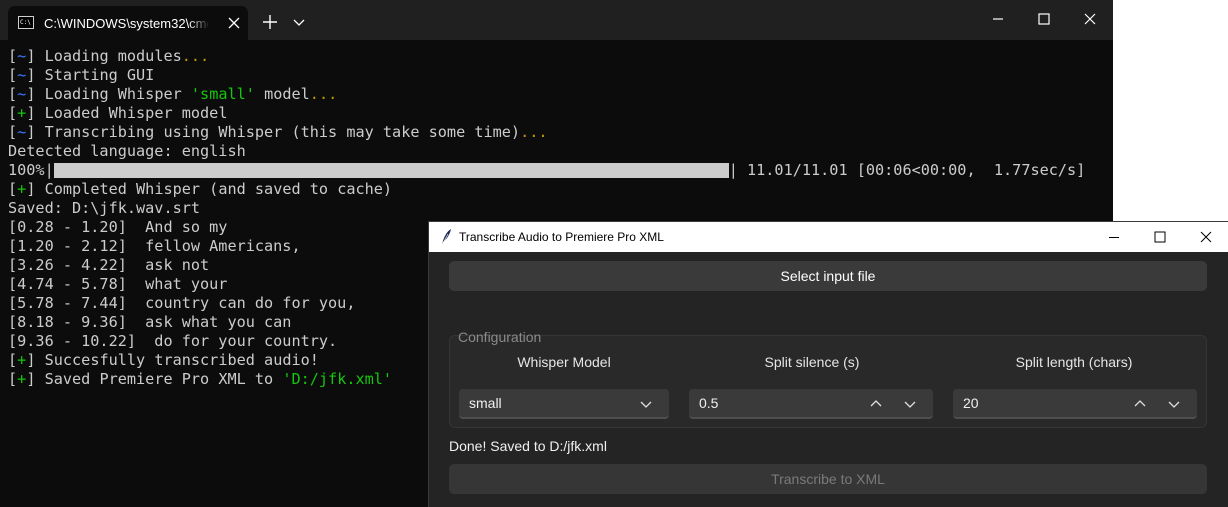 Image resolution: width=1228 pixels, height=507 pixels. I want to click on terminal-text-segment: 100%|, so click(31, 170).